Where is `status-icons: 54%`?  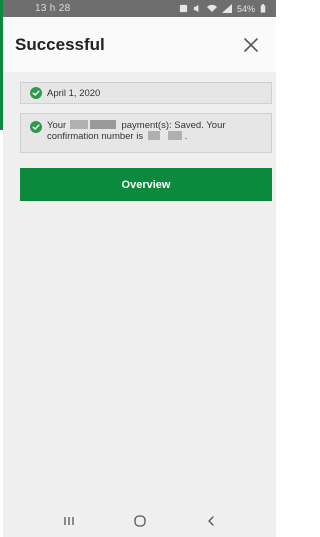
status-icons: 54% is located at coordinates (222, 9).